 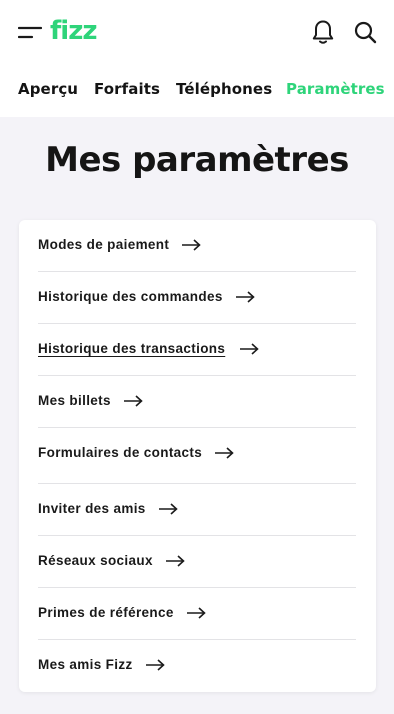 I want to click on svg-text: fizz, so click(x=73, y=30).